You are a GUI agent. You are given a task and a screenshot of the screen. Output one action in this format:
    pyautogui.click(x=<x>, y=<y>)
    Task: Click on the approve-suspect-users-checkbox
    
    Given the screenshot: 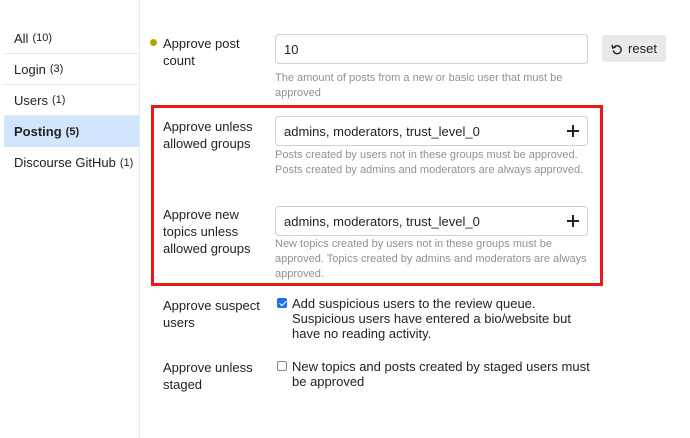 What is the action you would take?
    pyautogui.click(x=282, y=303)
    